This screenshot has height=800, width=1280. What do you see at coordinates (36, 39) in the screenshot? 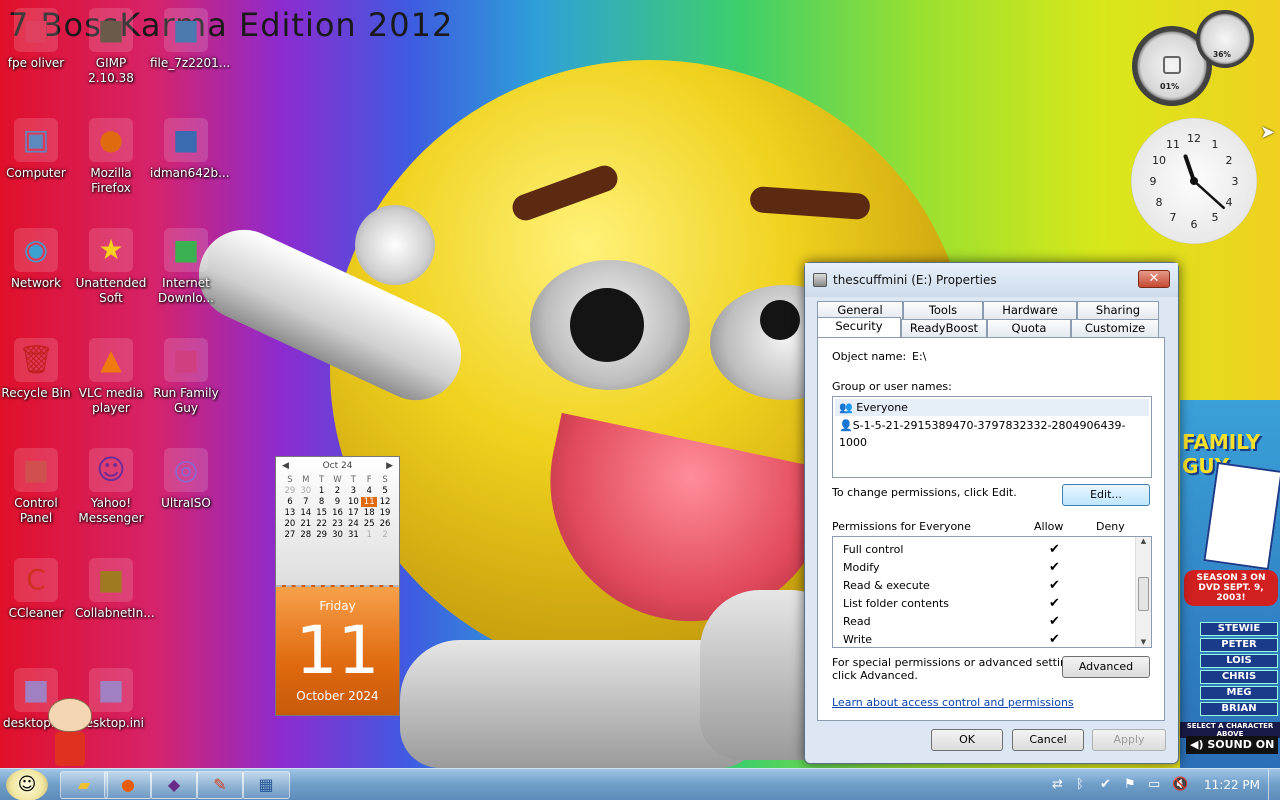
I see `desktop-icon: ■ fpe oliver` at bounding box center [36, 39].